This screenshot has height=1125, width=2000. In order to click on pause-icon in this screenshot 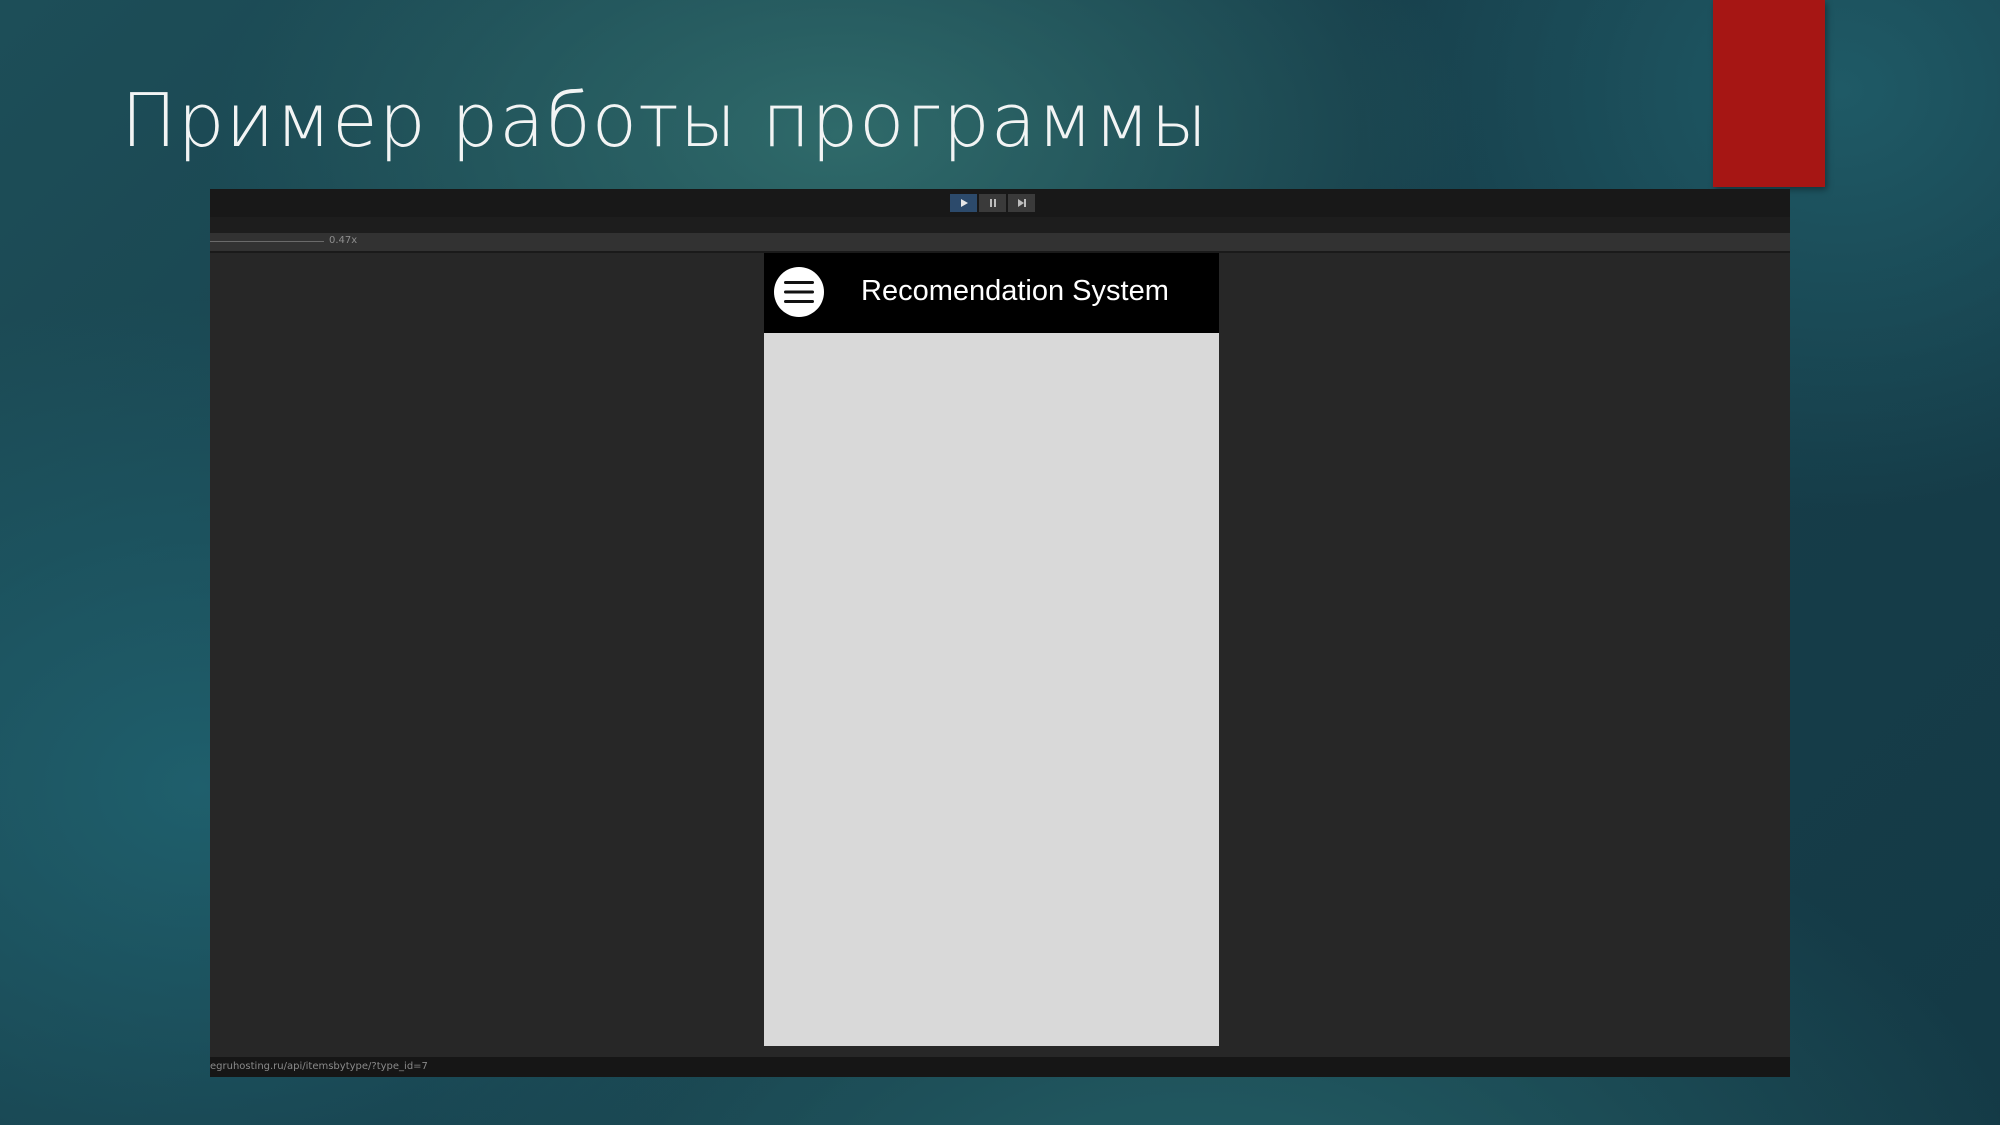, I will do `click(992, 203)`.